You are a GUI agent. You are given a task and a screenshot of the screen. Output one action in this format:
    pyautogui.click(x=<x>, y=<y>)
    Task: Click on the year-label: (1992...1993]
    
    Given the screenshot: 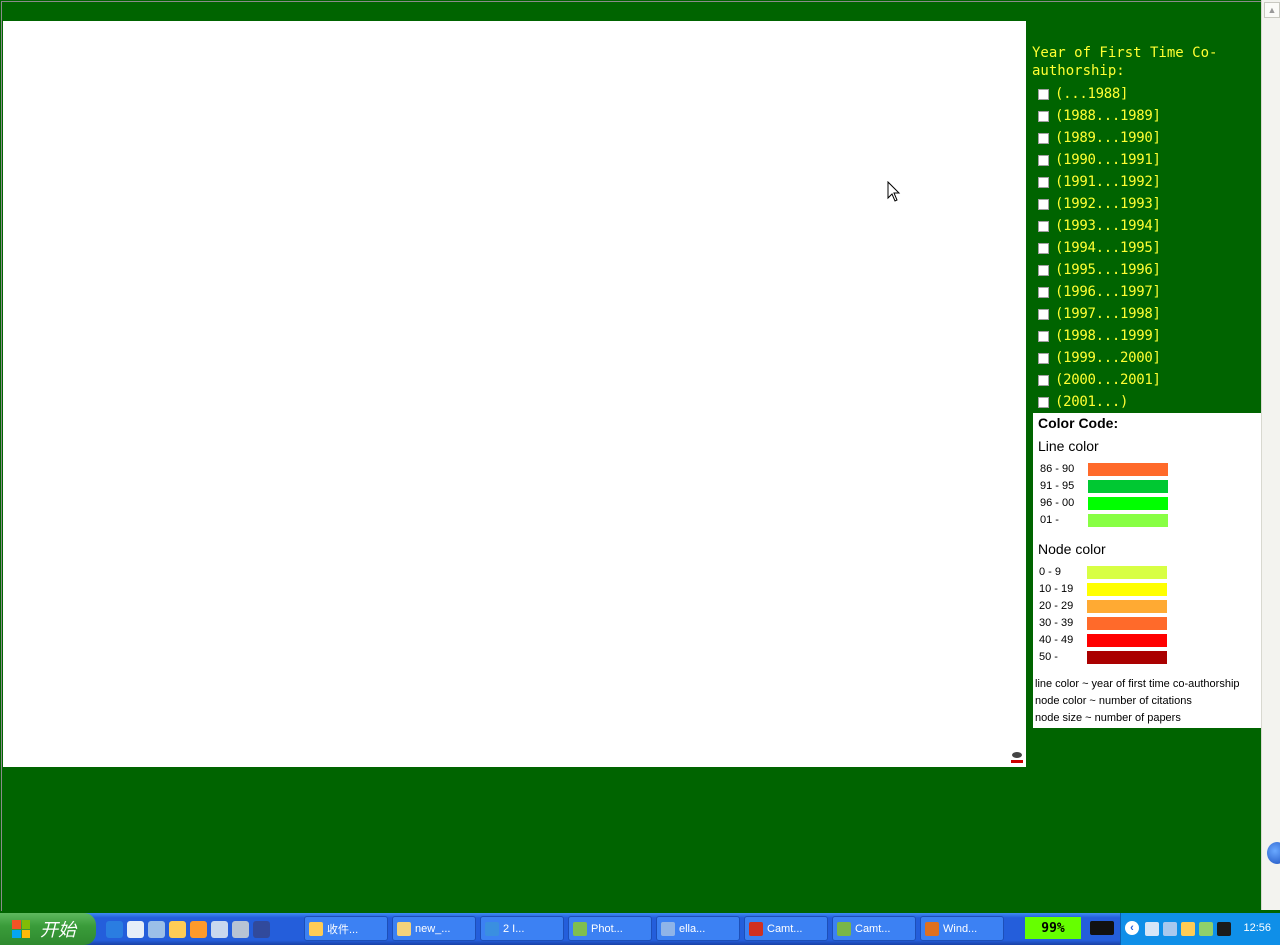 What is the action you would take?
    pyautogui.click(x=1108, y=204)
    